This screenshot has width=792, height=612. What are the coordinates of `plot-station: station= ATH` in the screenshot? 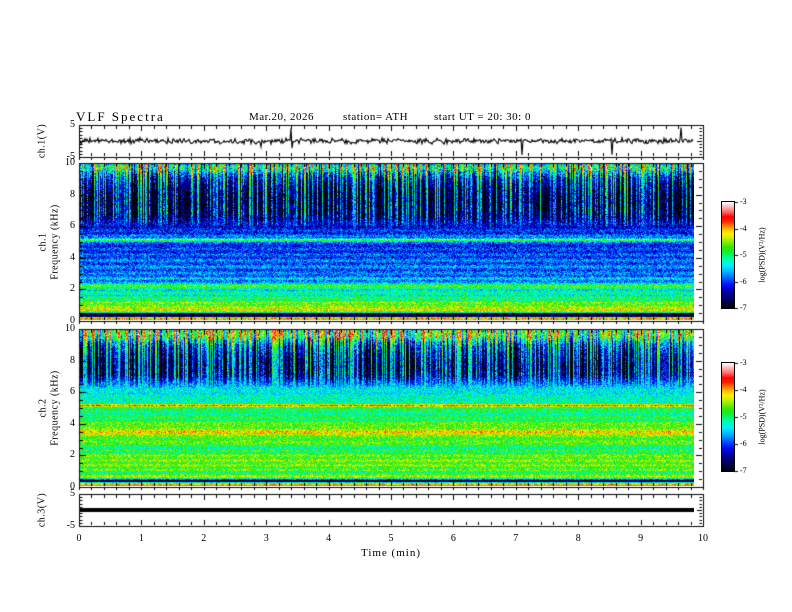 It's located at (376, 117).